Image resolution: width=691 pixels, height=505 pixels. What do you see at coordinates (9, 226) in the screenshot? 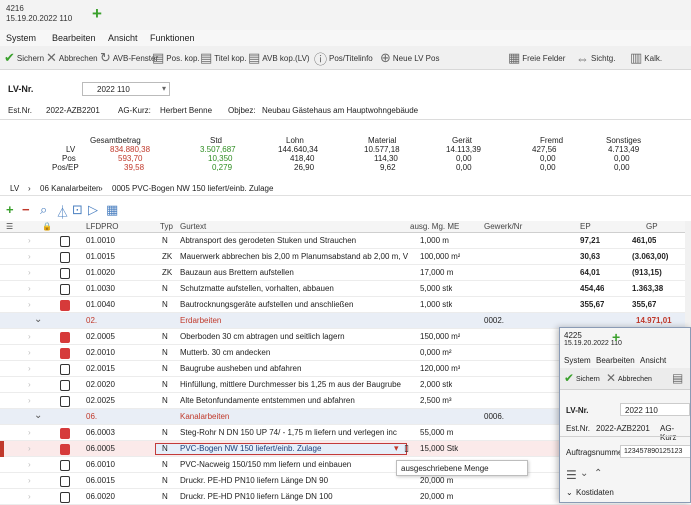
I see `row-menu-icon: ☰` at bounding box center [9, 226].